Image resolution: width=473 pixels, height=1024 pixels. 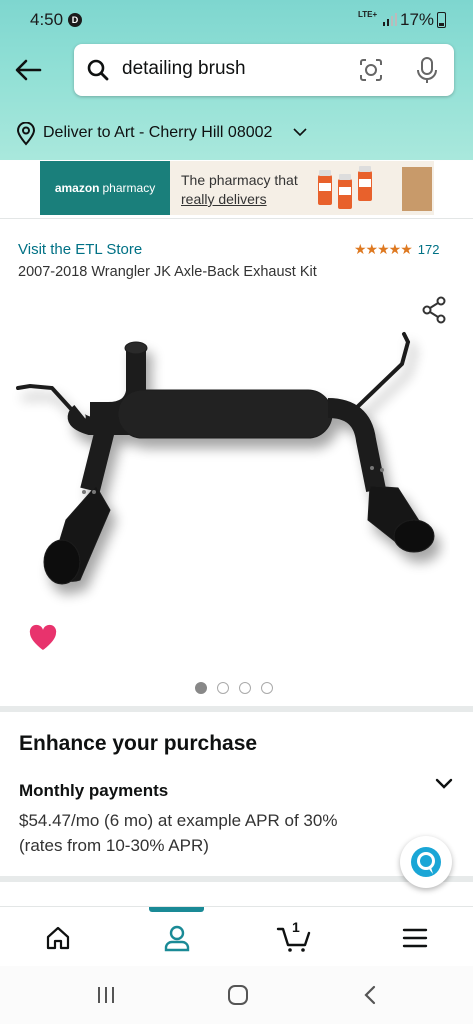 I want to click on share-icon, so click(x=434, y=310).